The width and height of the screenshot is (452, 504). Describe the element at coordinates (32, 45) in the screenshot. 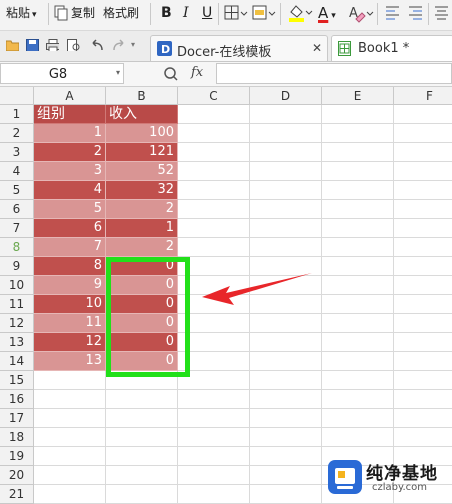

I see `save-icon` at that location.